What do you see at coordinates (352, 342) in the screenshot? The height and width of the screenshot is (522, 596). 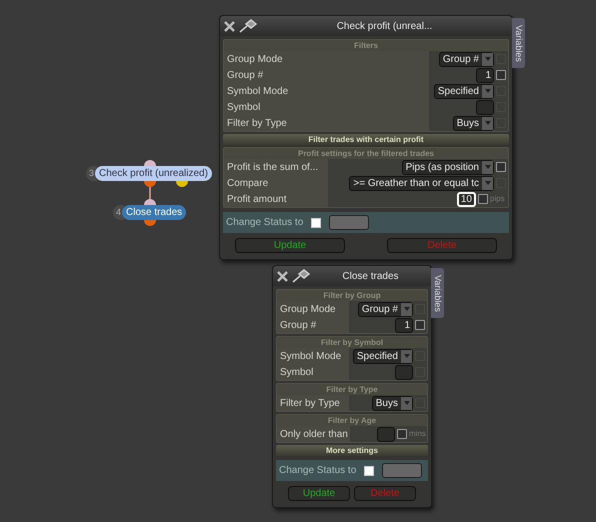 I see `section-heading: Filter by Symbol` at bounding box center [352, 342].